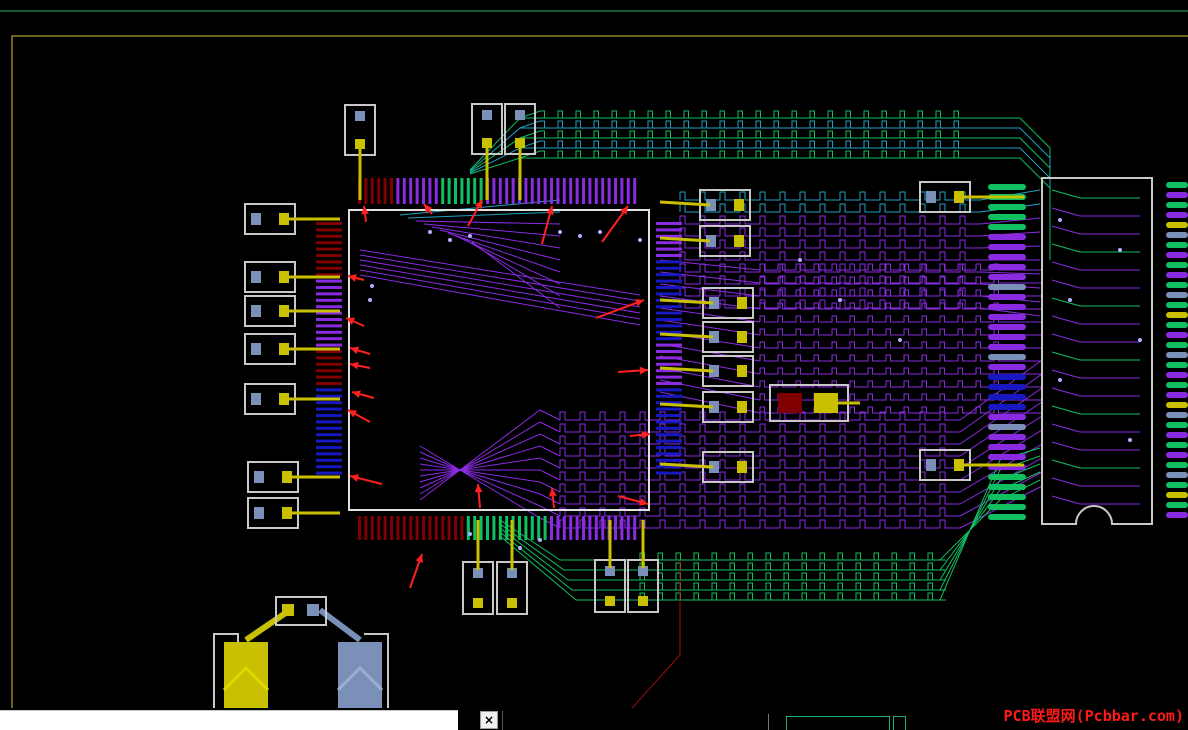 This screenshot has width=1188, height=730. I want to click on pane-divider, so click(768, 722).